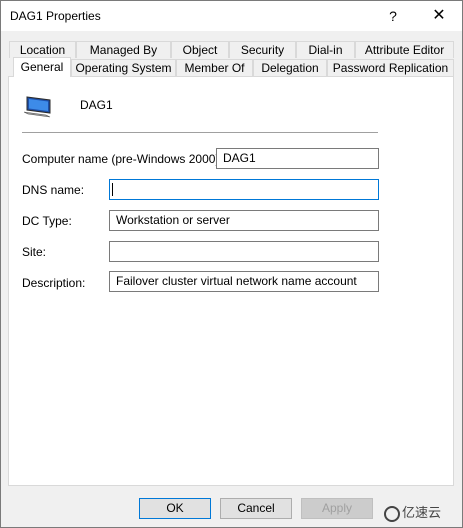  Describe the element at coordinates (123, 67) in the screenshot. I see `tab-operating-system: Operating System` at that location.